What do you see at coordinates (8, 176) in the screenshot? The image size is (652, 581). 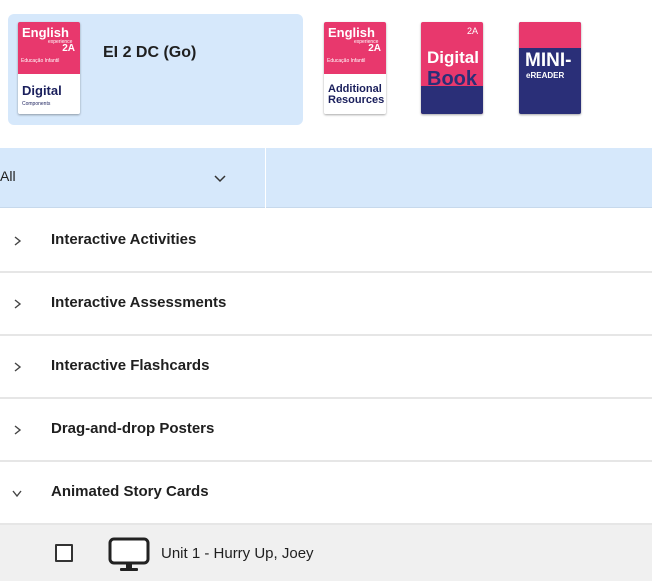 I see `filter-value: All` at bounding box center [8, 176].